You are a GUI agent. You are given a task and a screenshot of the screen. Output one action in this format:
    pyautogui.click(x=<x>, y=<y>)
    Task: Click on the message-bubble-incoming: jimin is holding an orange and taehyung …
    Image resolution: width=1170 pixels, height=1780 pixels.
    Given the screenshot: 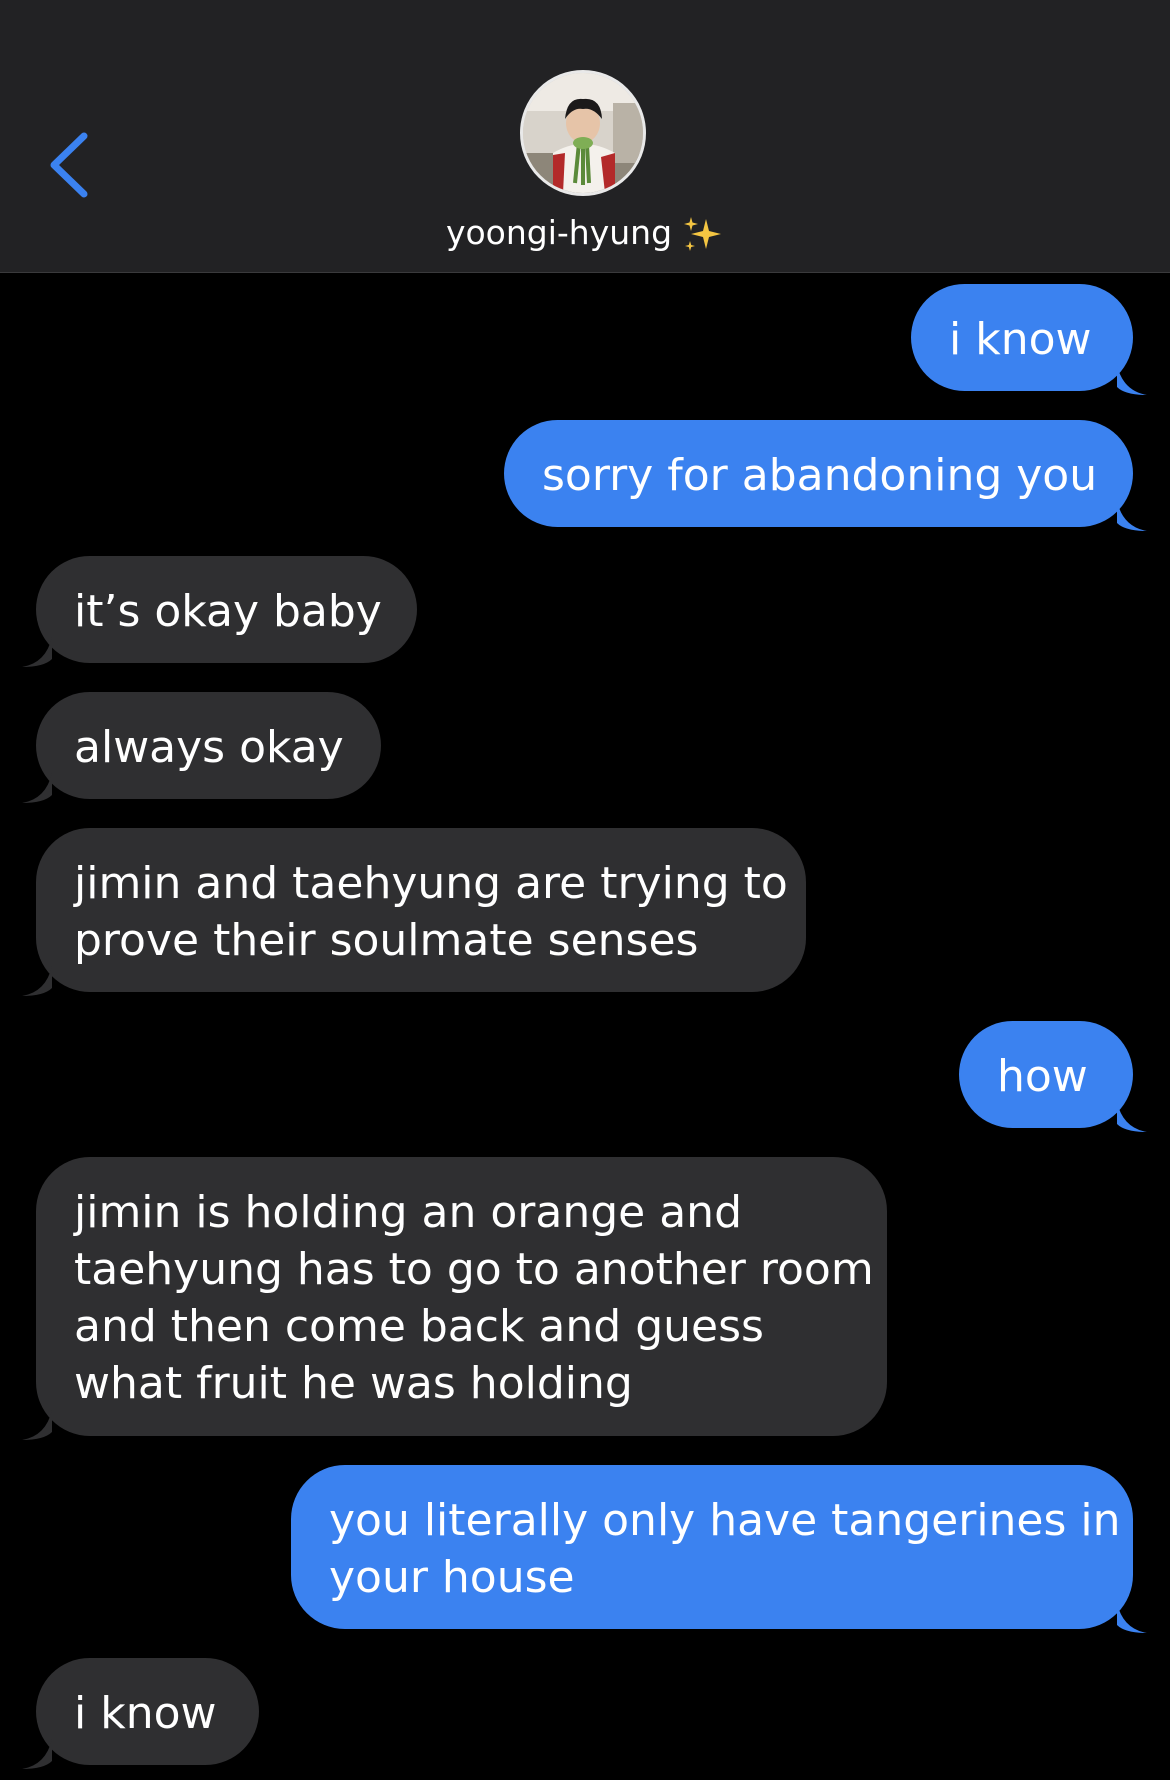 What is the action you would take?
    pyautogui.click(x=454, y=1298)
    